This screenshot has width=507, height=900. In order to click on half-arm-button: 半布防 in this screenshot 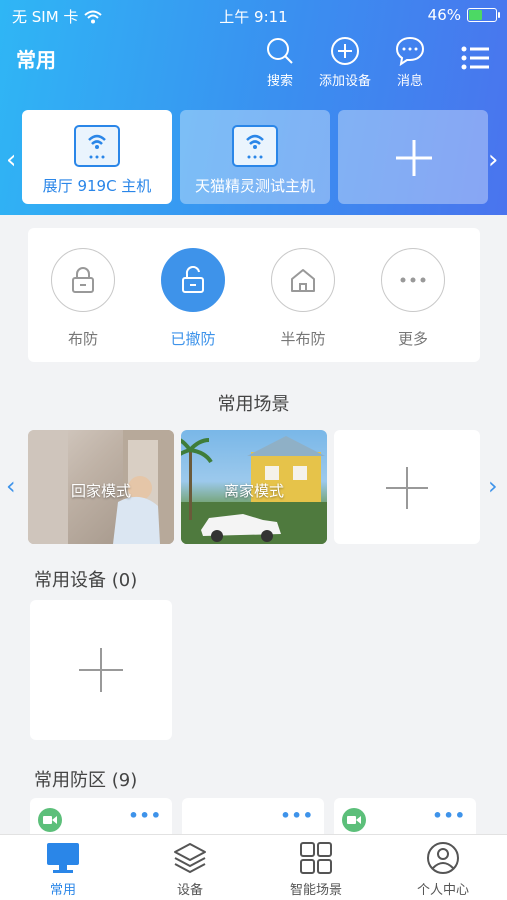, I will do `click(303, 298)`.